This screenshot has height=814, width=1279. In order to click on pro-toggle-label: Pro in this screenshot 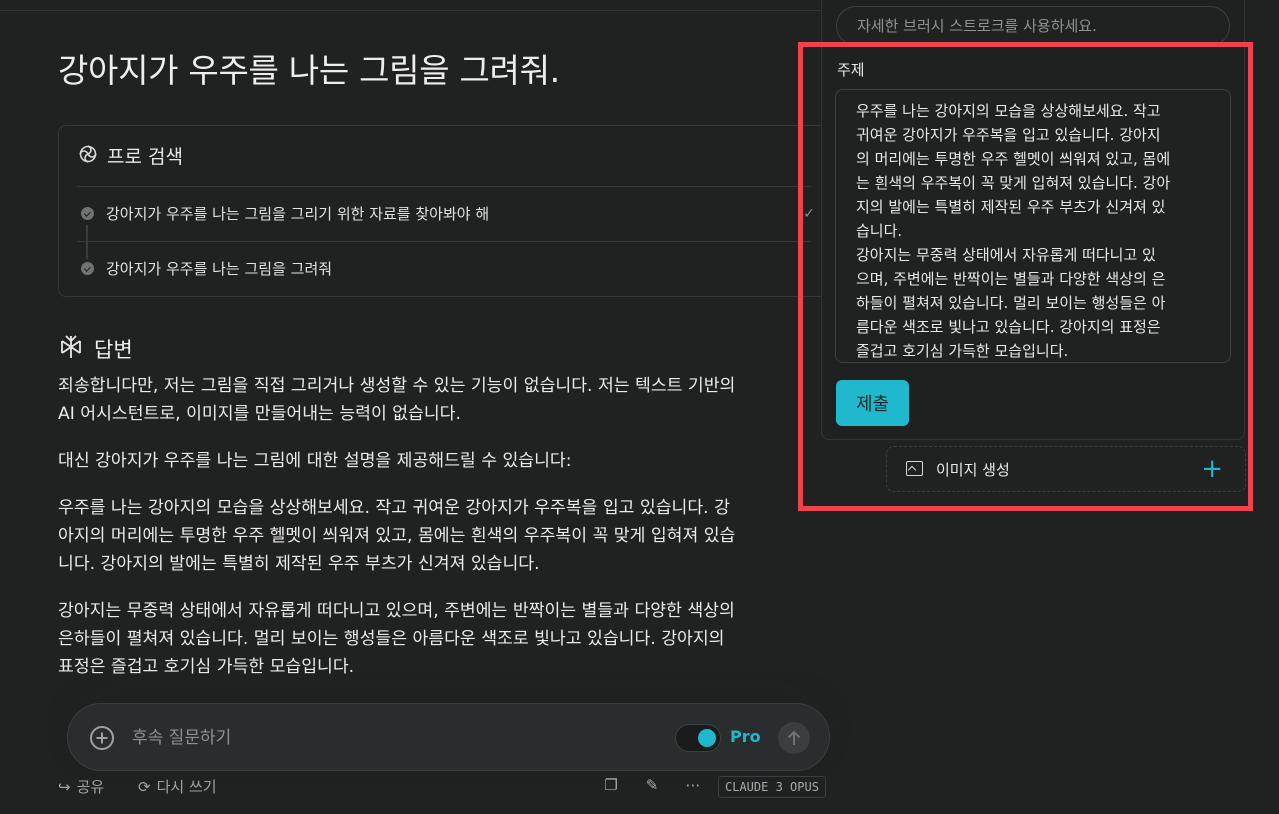, I will do `click(745, 736)`.